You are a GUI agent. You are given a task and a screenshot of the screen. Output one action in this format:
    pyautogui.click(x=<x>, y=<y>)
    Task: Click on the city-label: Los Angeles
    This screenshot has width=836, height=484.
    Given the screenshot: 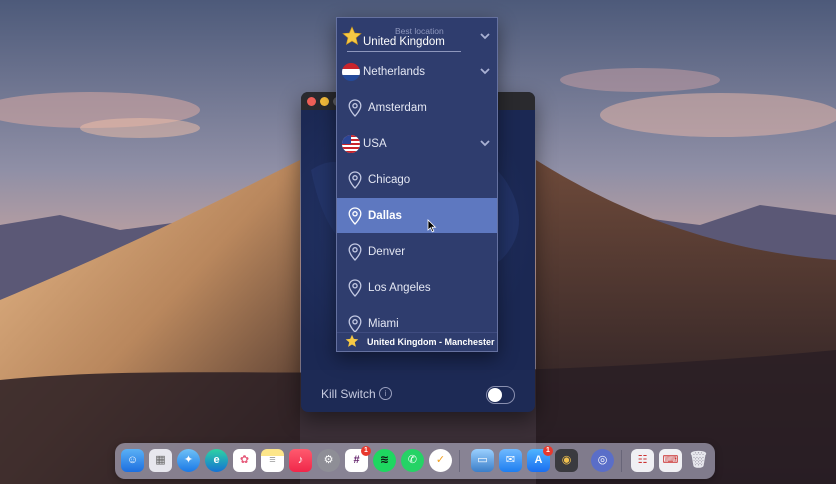 What is the action you would take?
    pyautogui.click(x=399, y=287)
    